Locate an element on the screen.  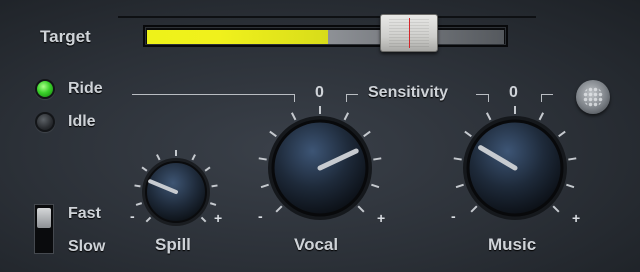
slow-label: Slow is located at coordinates (87, 246).